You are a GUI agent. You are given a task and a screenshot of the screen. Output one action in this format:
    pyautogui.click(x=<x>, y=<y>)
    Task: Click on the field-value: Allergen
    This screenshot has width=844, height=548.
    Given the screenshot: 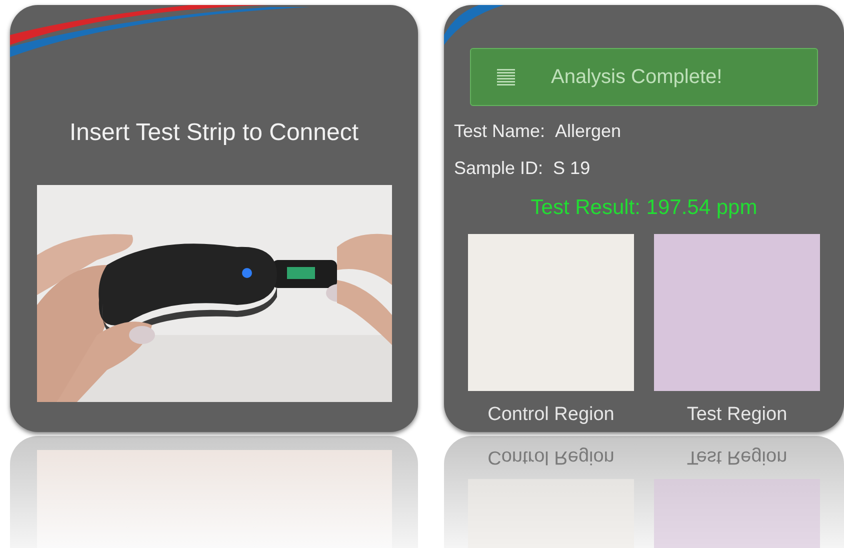 What is the action you would take?
    pyautogui.click(x=588, y=131)
    